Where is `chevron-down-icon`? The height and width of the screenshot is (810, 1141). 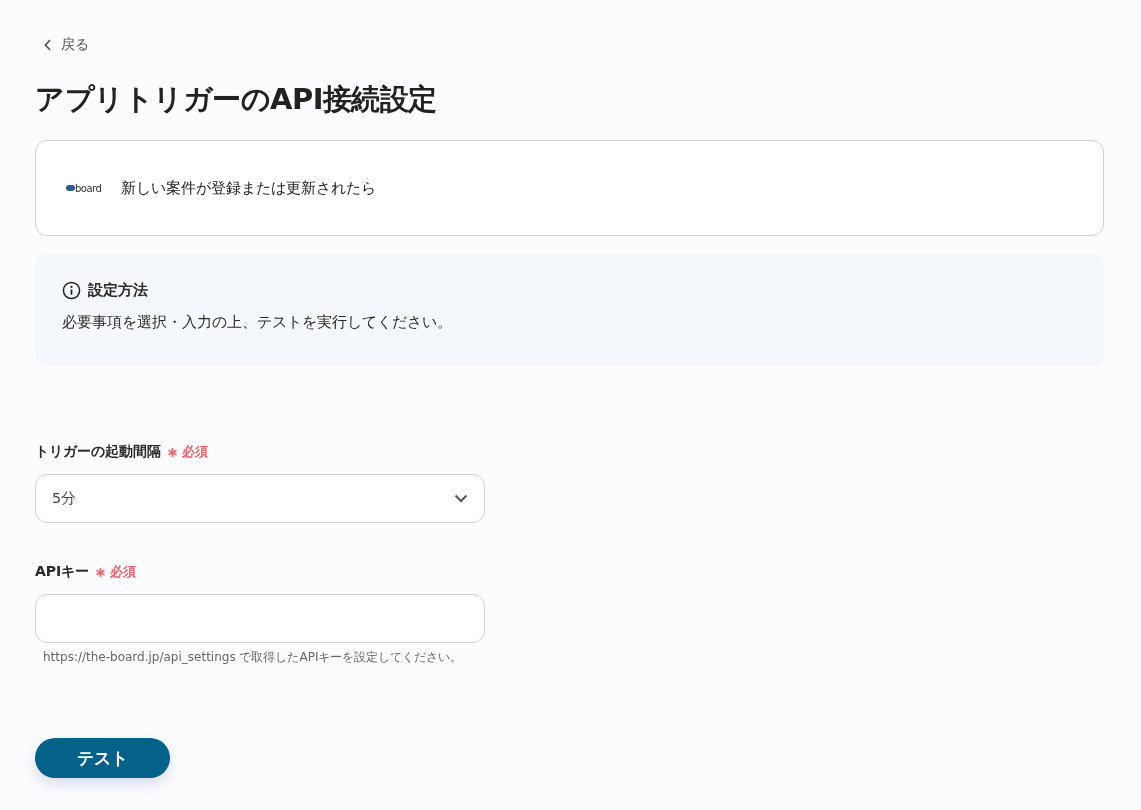 chevron-down-icon is located at coordinates (461, 498).